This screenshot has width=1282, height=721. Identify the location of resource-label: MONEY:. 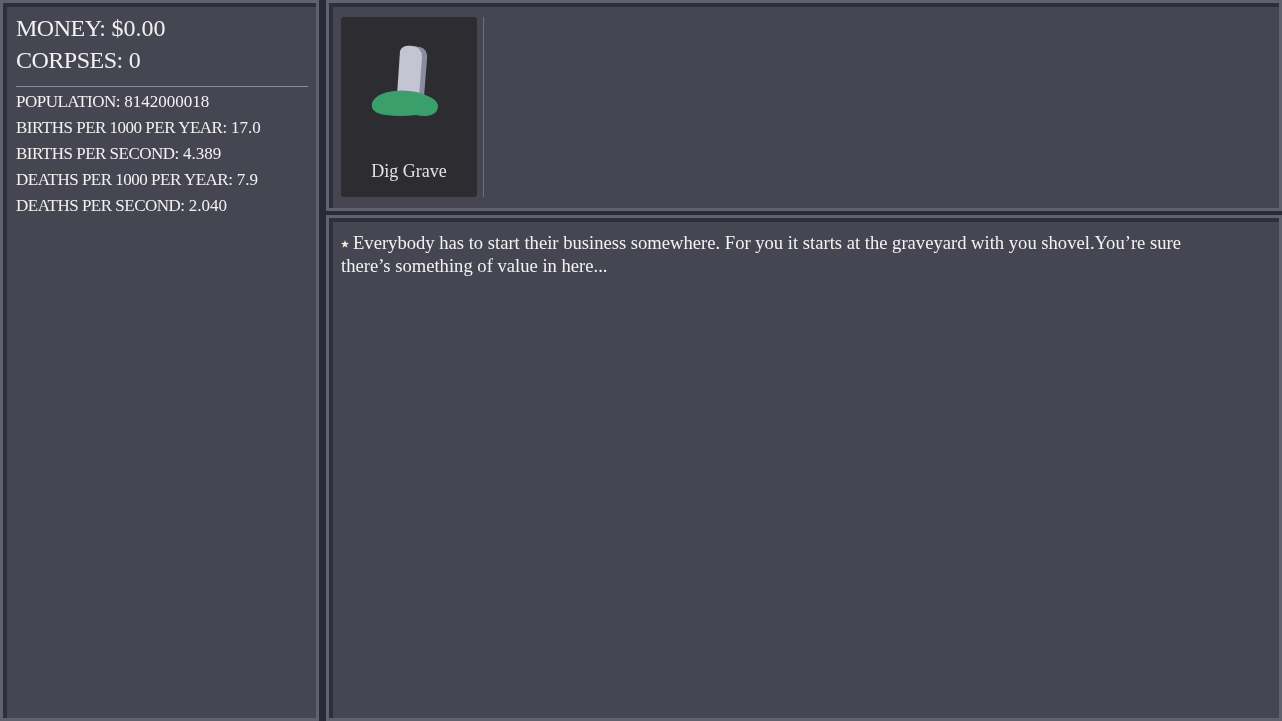
(61, 28).